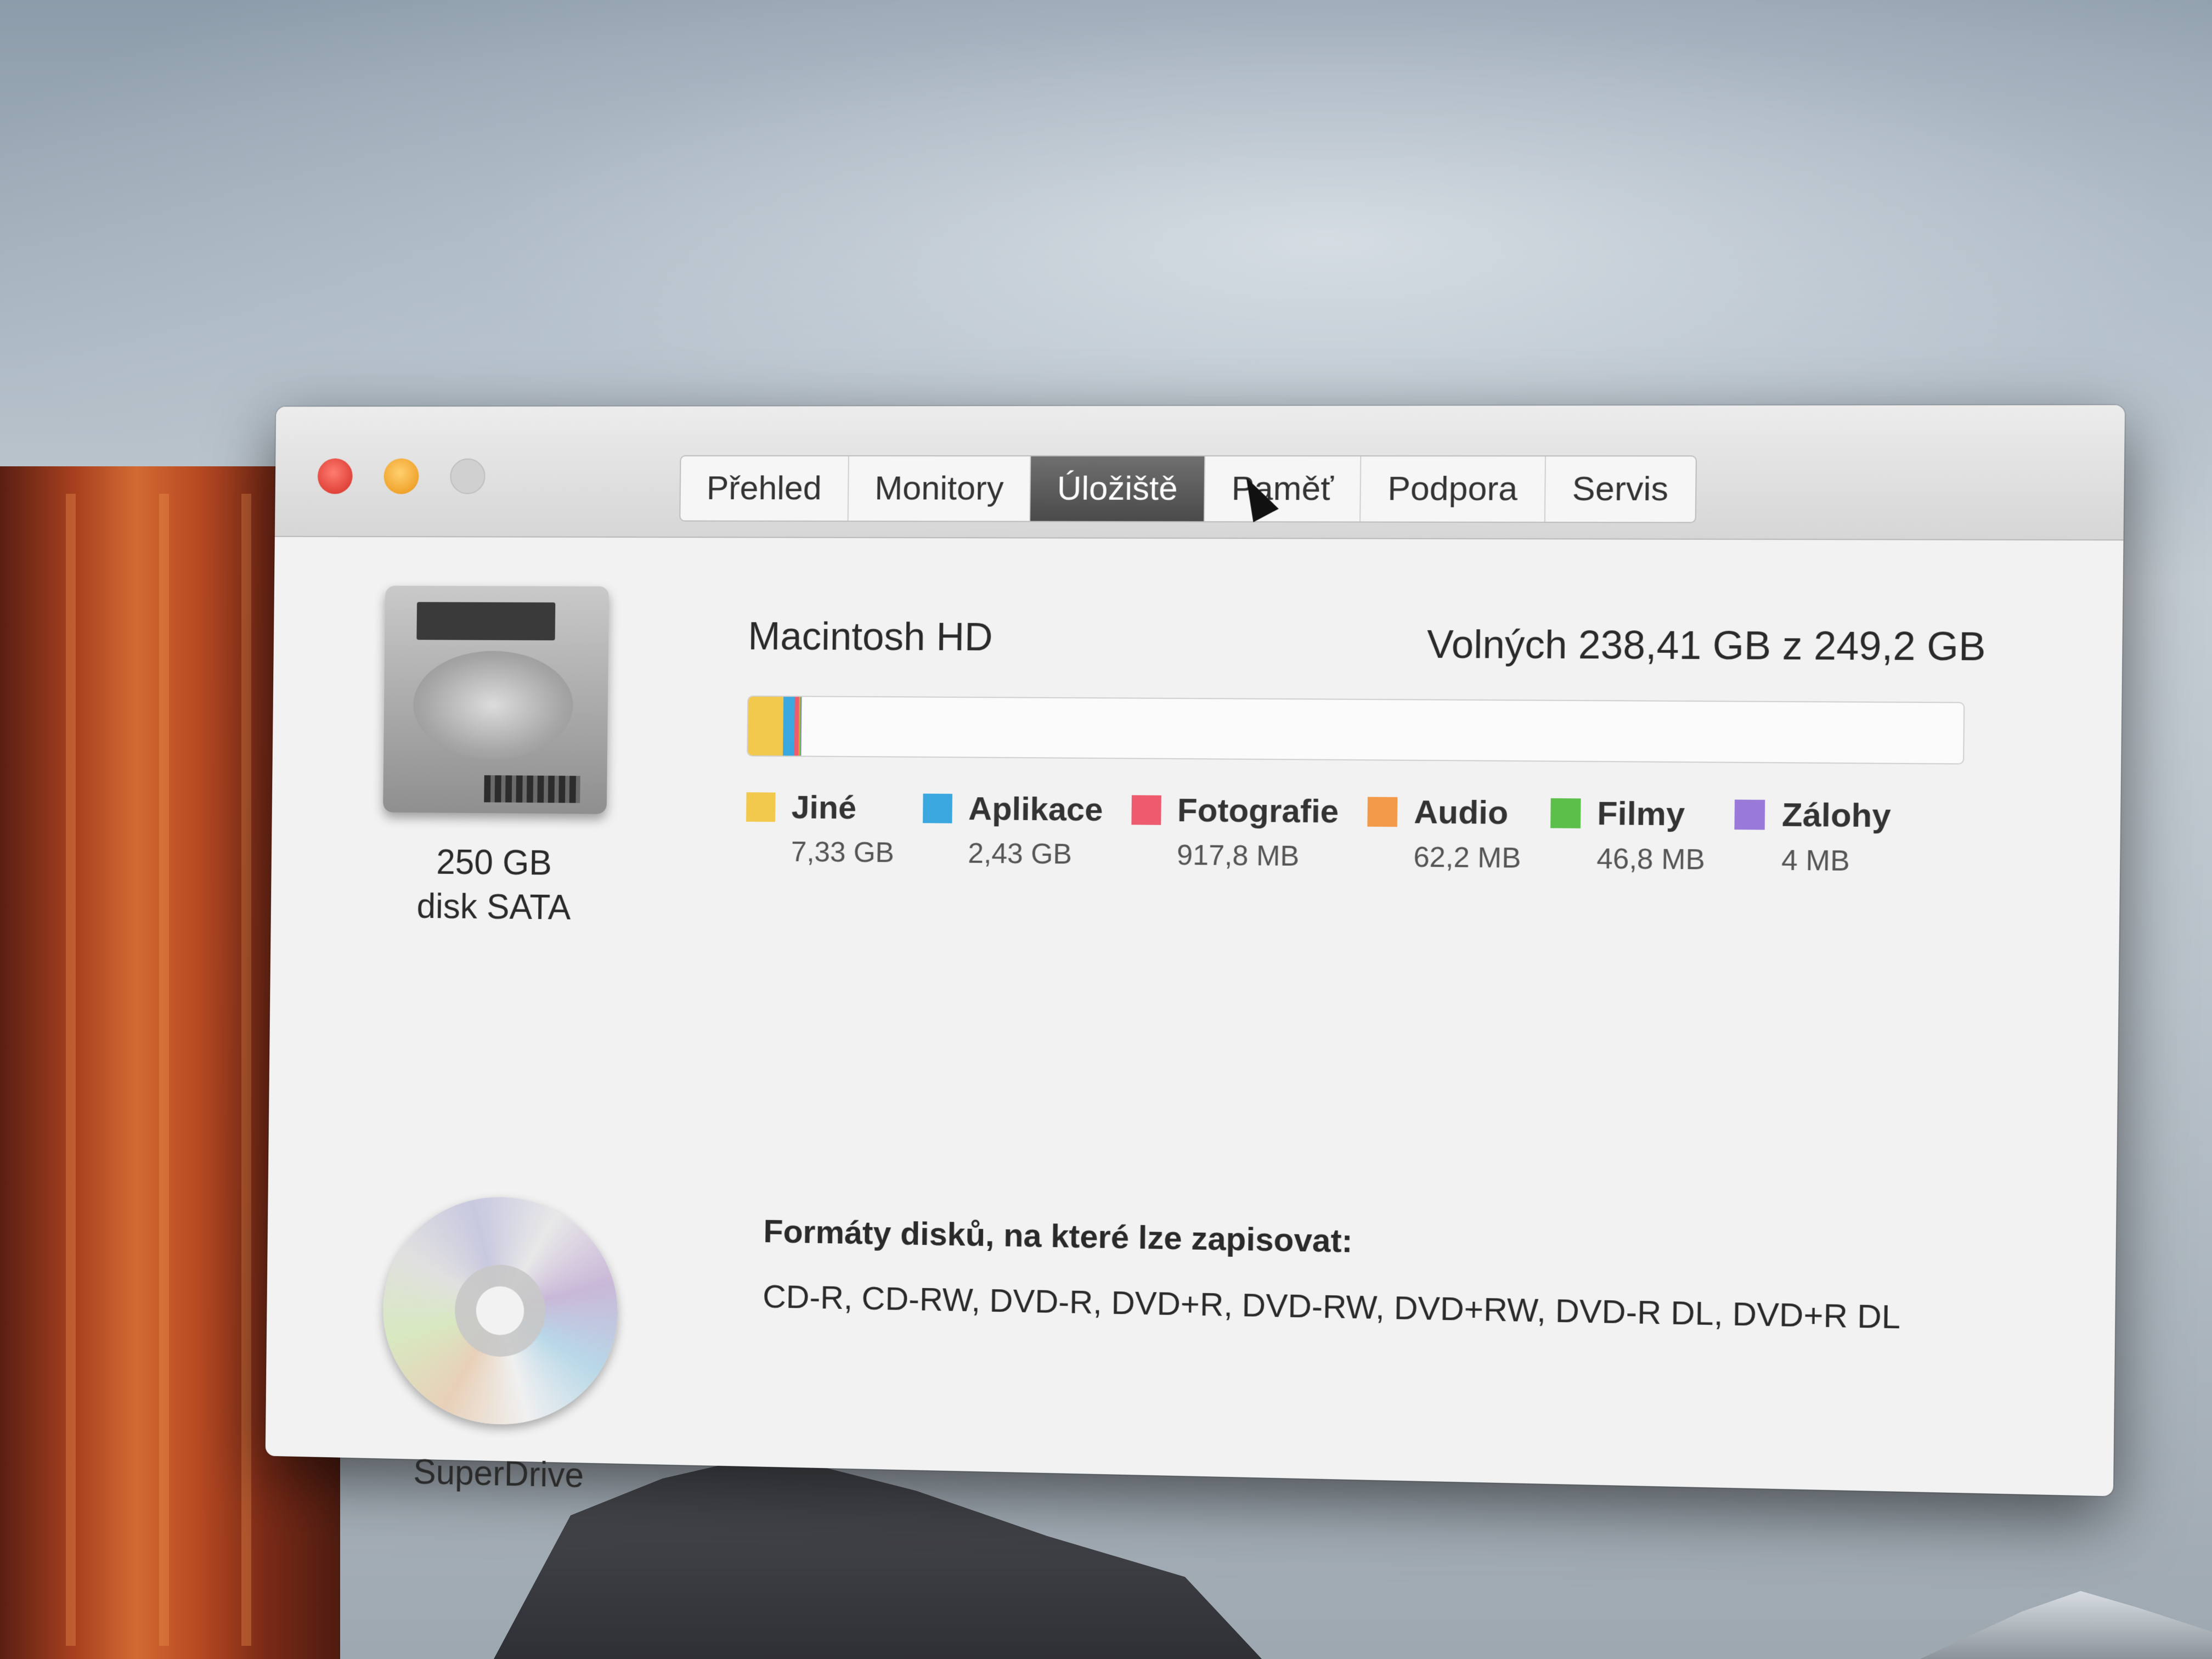  Describe the element at coordinates (1058, 1236) in the screenshot. I see `writable-formats-title: Formáty disků, na které lze zapisovat:` at that location.